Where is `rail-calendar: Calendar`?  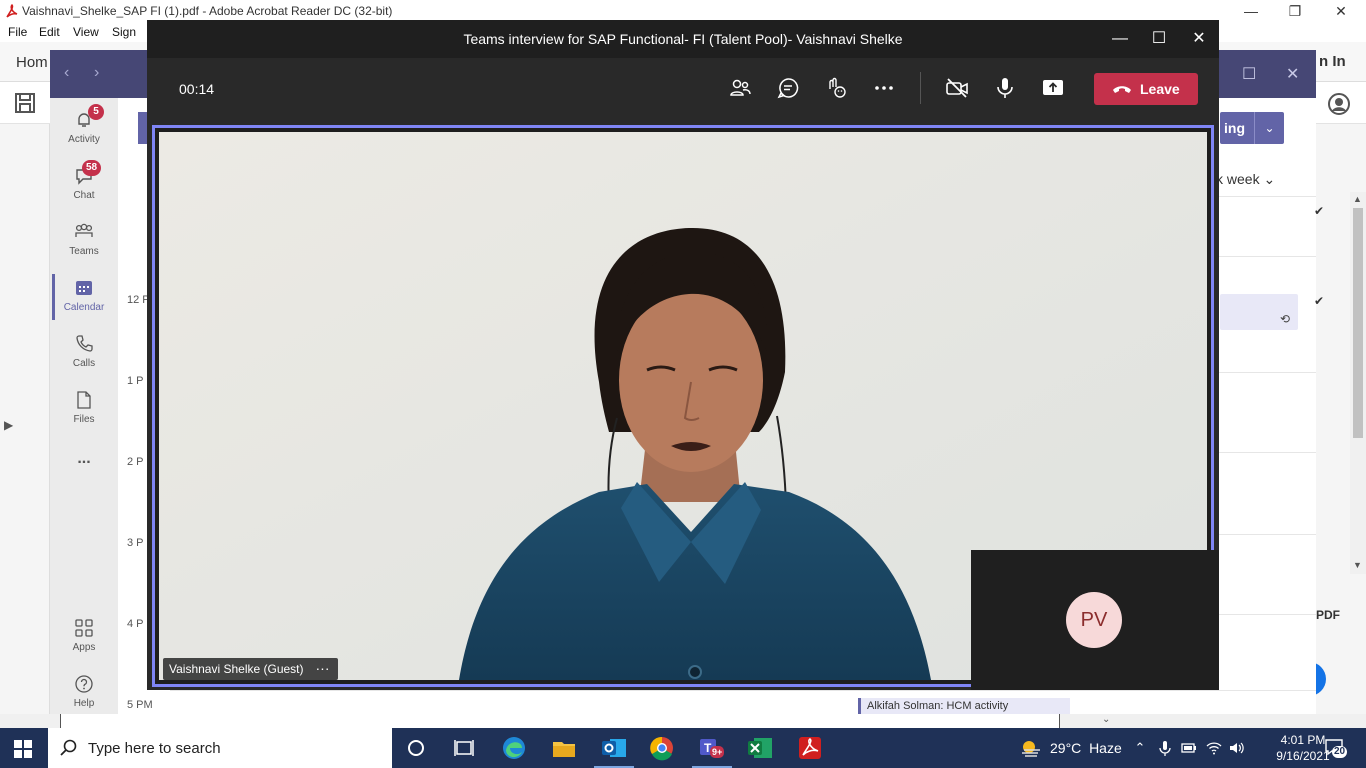
rail-calendar: Calendar is located at coordinates (84, 298).